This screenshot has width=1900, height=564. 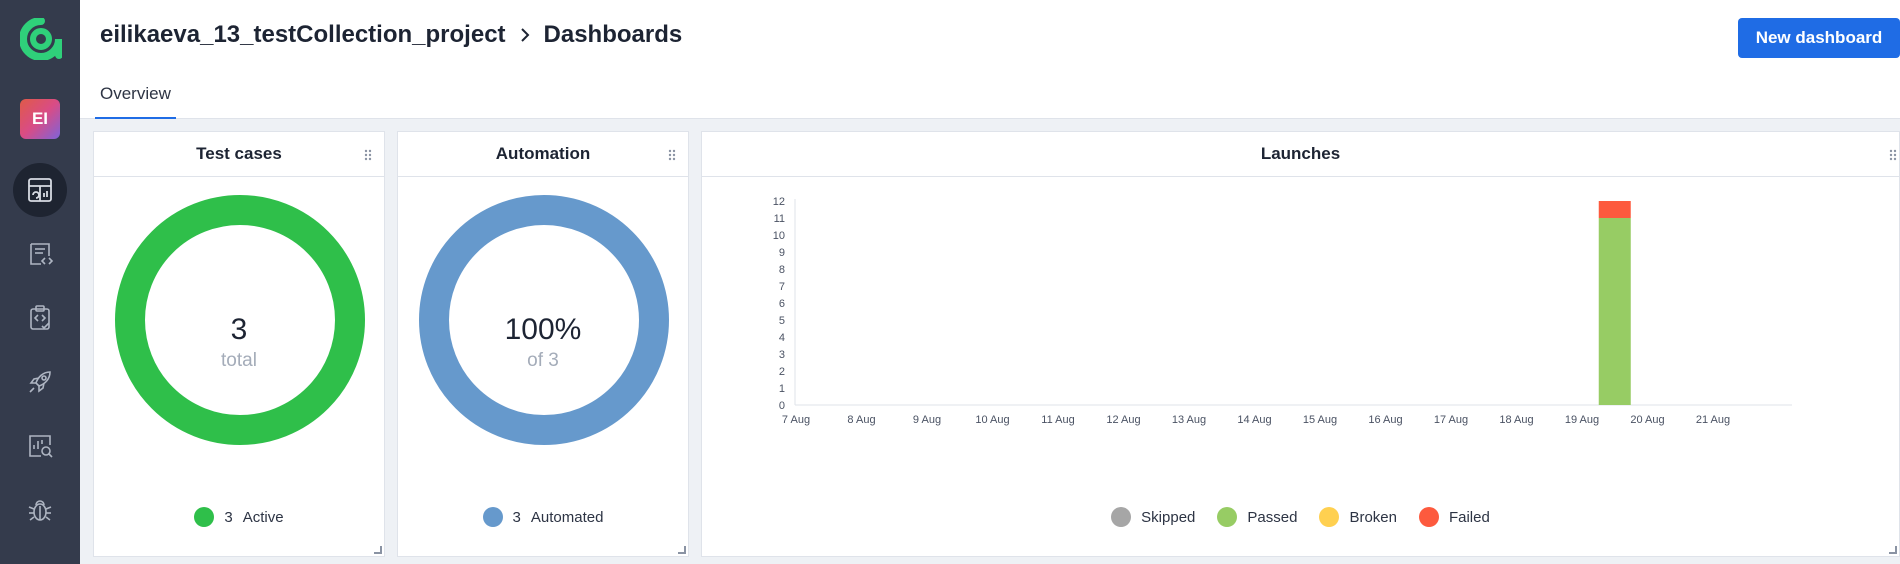 I want to click on legend-label: Broken, so click(x=1373, y=517).